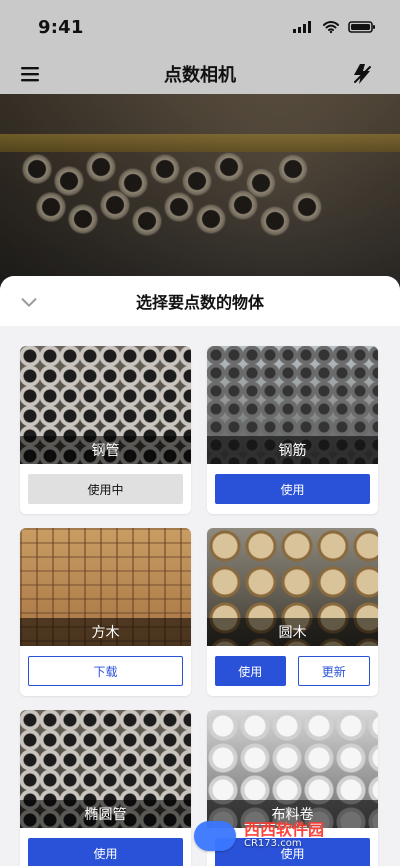 This screenshot has height=866, width=400. I want to click on object-card-oval-pipe: 椭圆管 使用, so click(105, 788).